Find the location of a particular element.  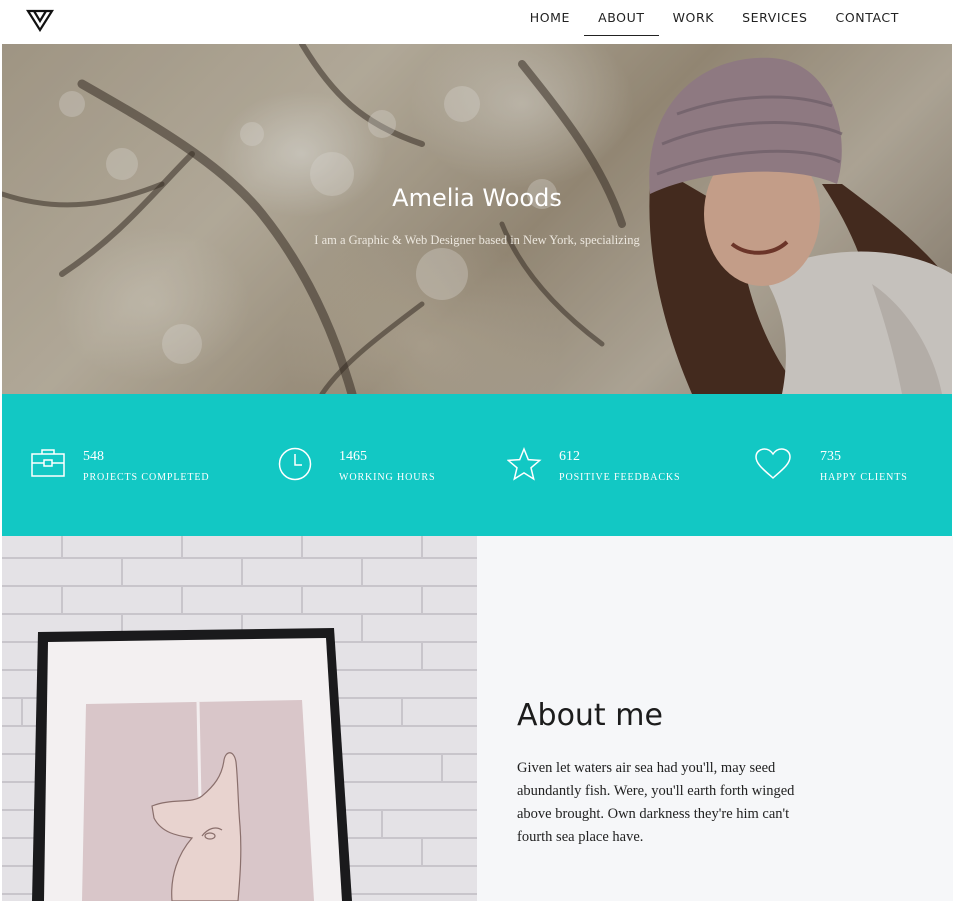

nav-about: ABOUT is located at coordinates (621, 18).